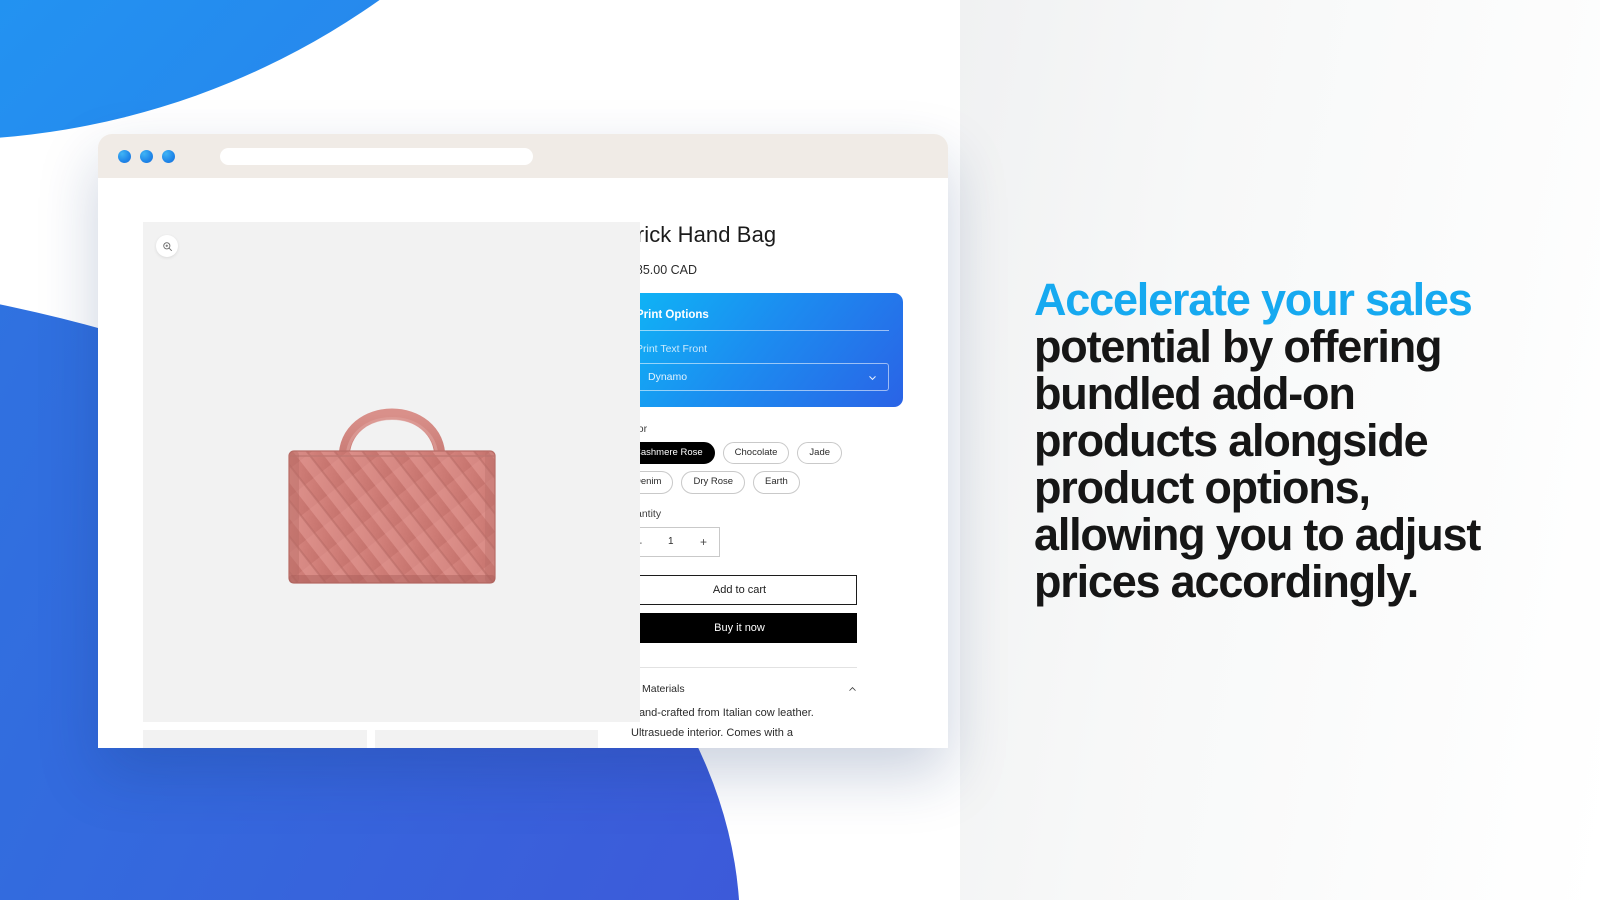 This screenshot has height=900, width=1600. Describe the element at coordinates (762, 320) in the screenshot. I see `print-options-heading: Print Options` at that location.